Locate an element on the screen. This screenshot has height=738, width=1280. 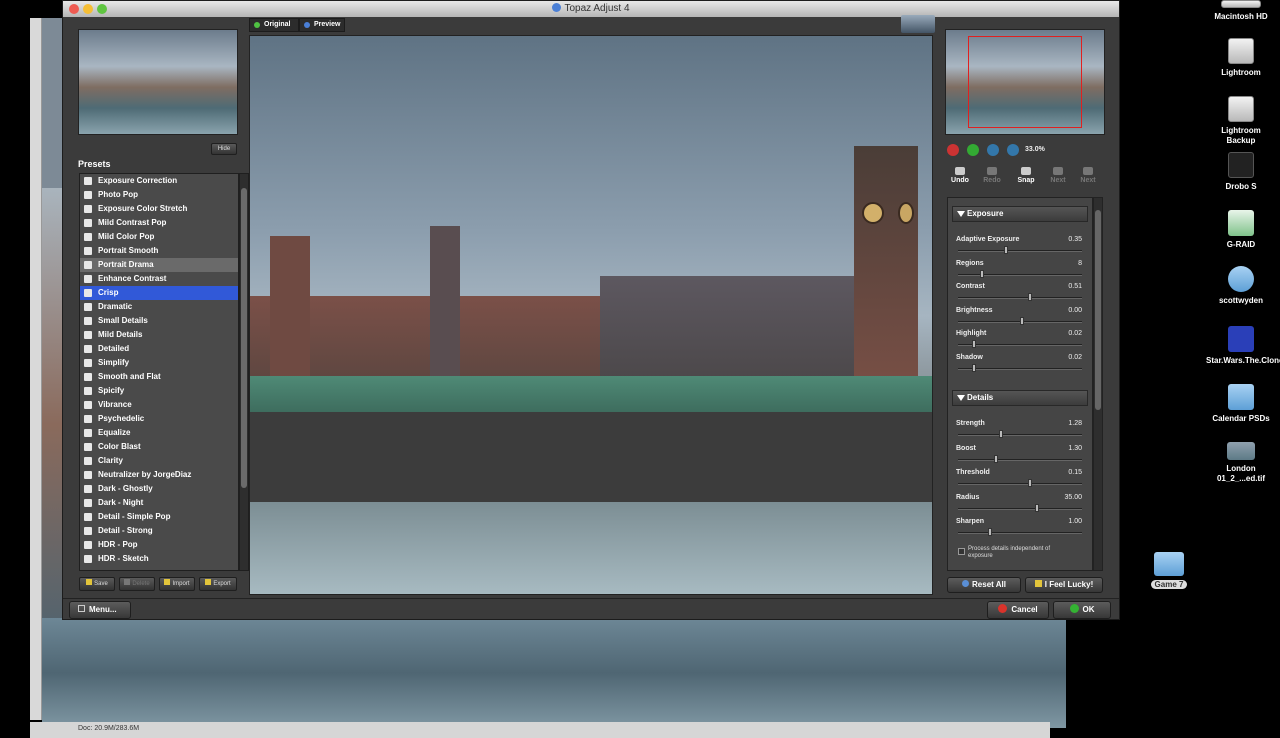
slider-threshold: Threshold 0.15 is located at coordinates (1021, 480).